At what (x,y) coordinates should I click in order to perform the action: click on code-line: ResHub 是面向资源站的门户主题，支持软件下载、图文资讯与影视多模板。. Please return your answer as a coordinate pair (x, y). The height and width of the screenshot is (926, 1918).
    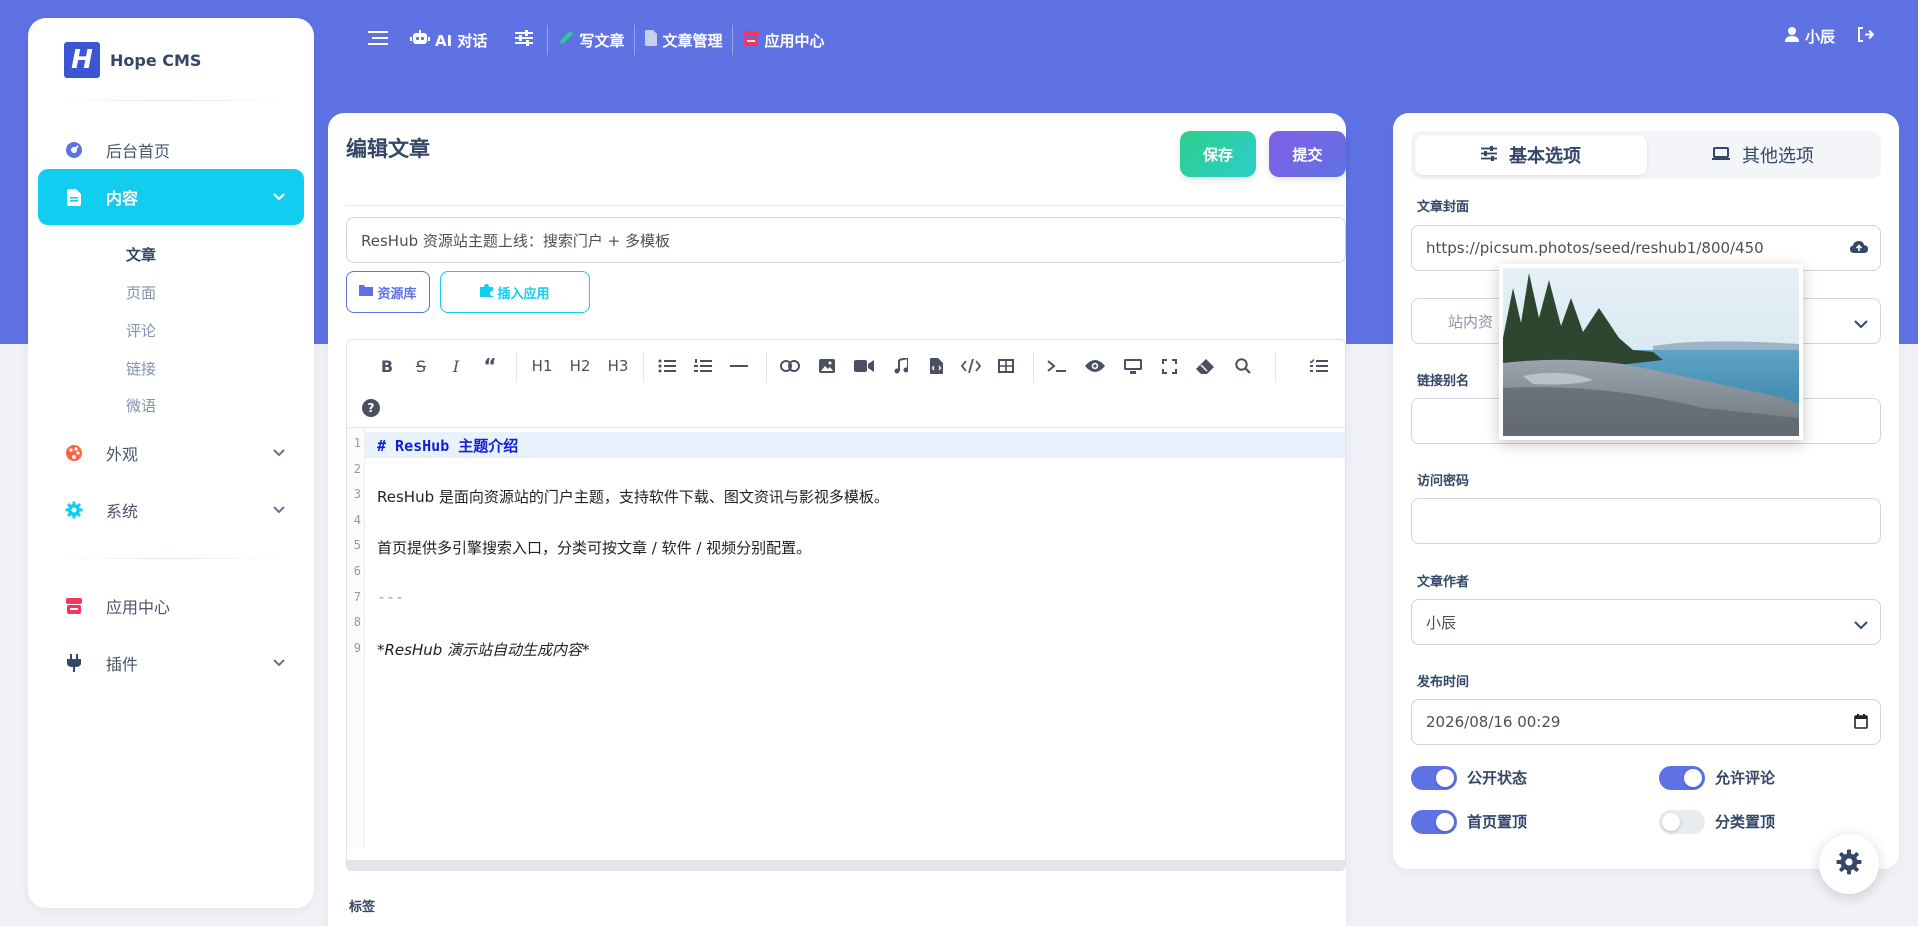
    Looking at the image, I should click on (633, 497).